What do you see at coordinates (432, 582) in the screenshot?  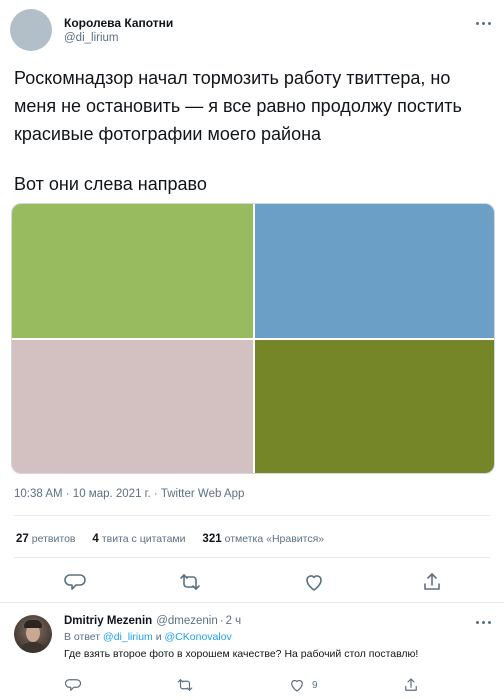 I see `share-icon` at bounding box center [432, 582].